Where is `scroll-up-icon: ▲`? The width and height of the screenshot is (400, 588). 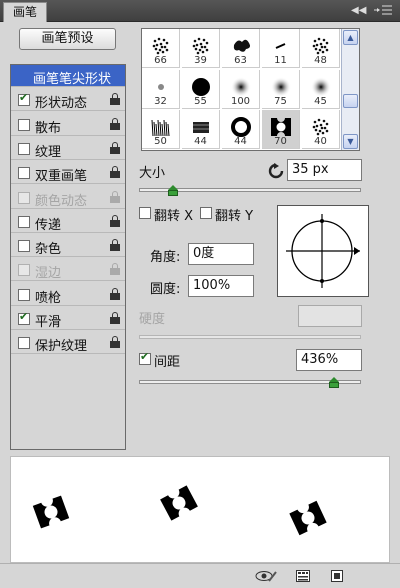
scroll-up-icon: ▲ is located at coordinates (350, 37).